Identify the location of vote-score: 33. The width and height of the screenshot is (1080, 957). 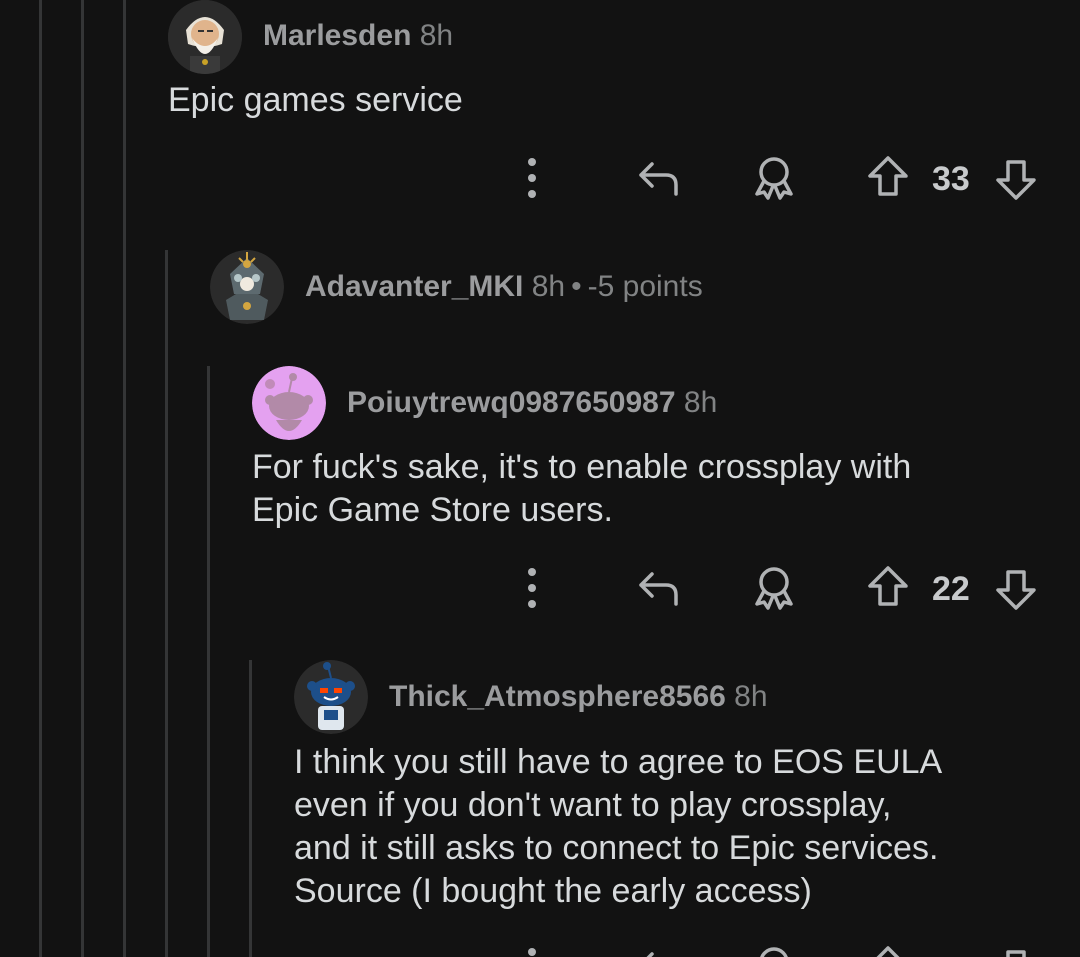
(951, 179).